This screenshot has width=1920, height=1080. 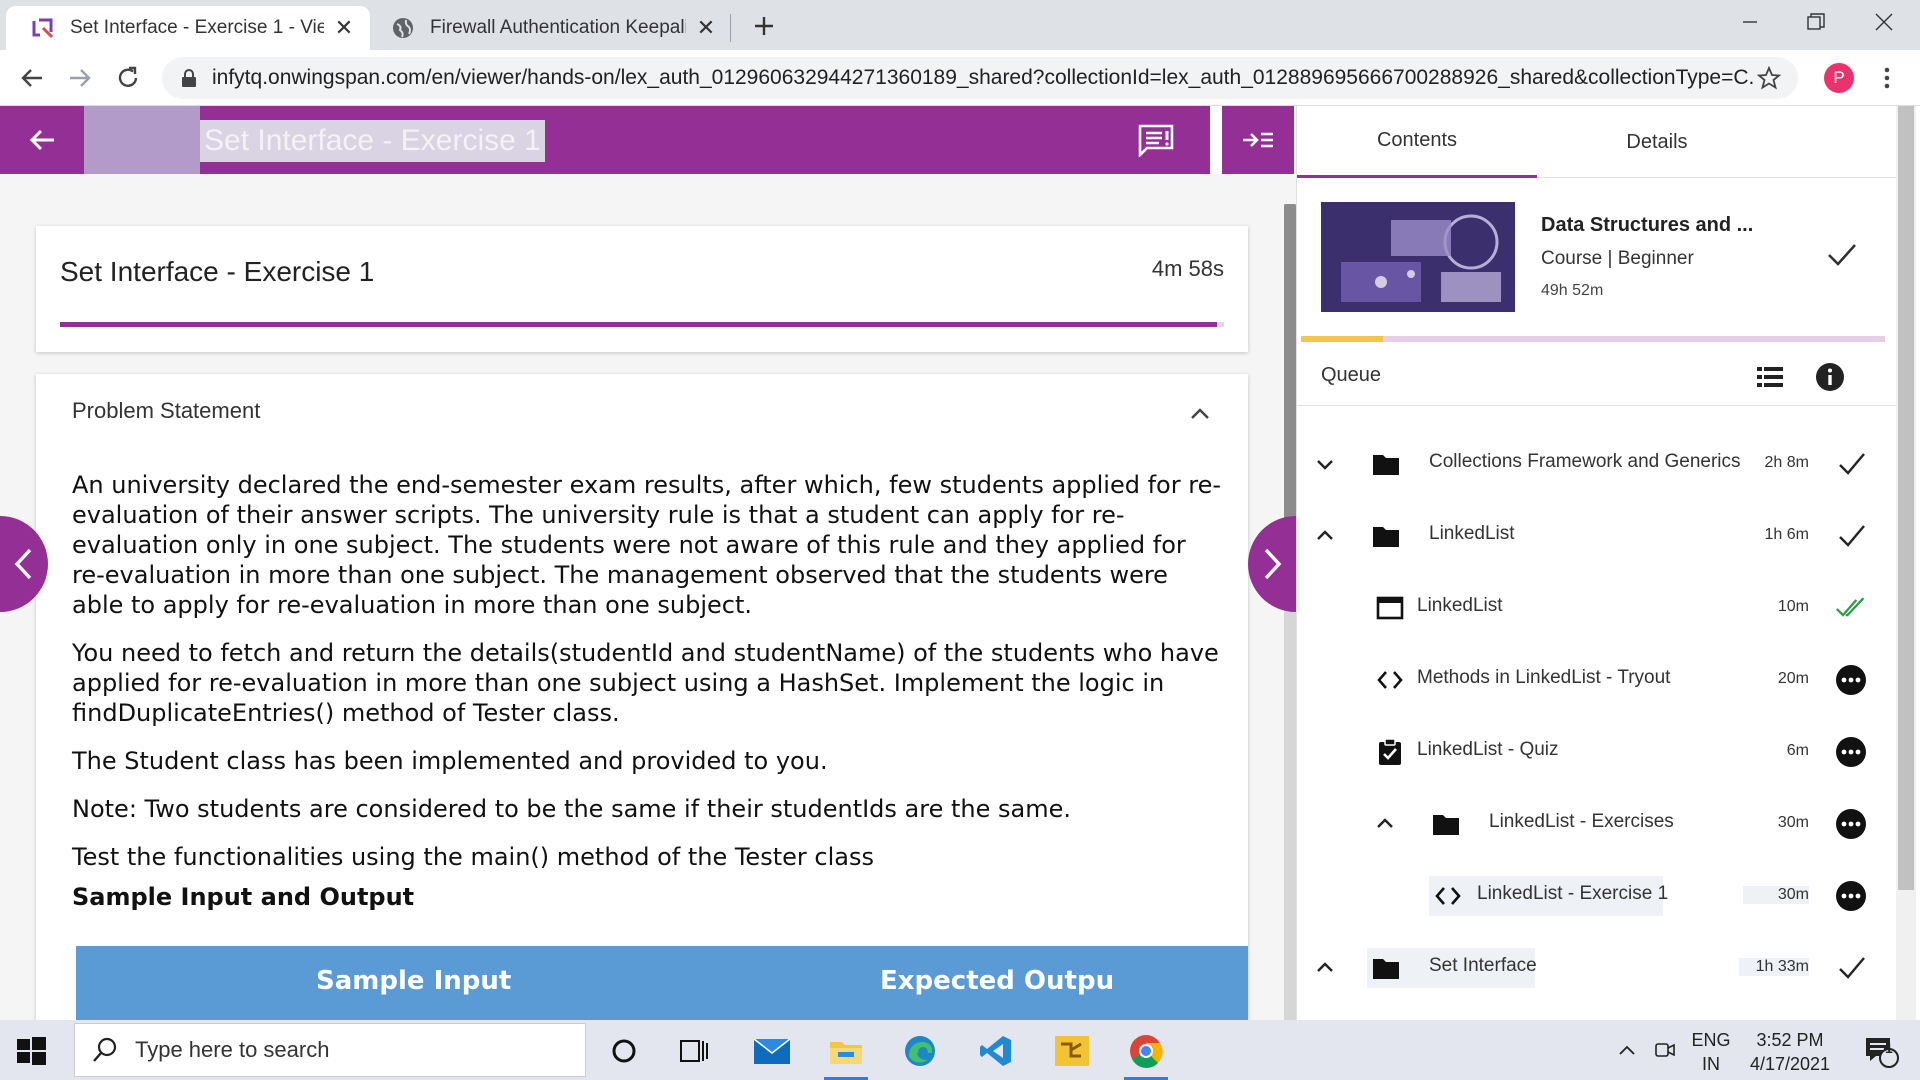 I want to click on tree-item-linkedlist-resource: LinkedList 10m, so click(x=1597, y=608).